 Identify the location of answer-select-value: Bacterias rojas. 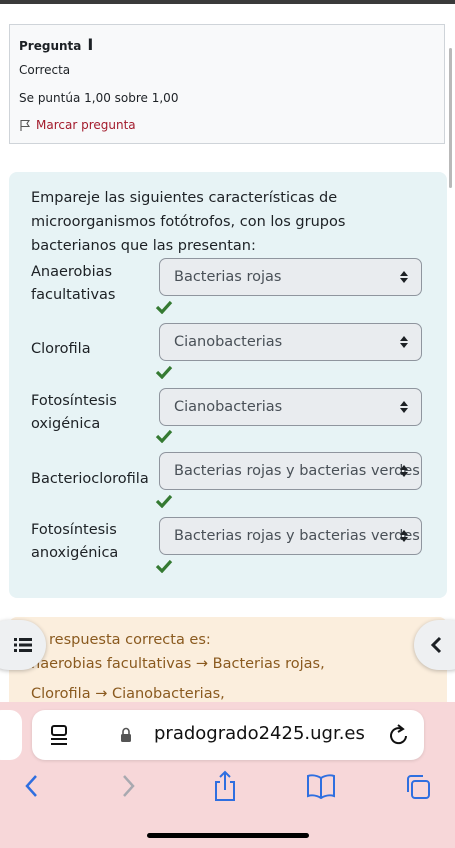
(228, 277).